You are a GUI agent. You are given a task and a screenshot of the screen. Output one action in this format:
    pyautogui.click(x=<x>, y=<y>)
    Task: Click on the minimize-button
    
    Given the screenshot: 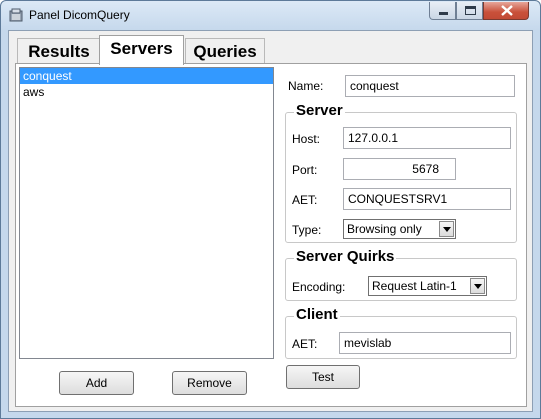 What is the action you would take?
    pyautogui.click(x=442, y=11)
    